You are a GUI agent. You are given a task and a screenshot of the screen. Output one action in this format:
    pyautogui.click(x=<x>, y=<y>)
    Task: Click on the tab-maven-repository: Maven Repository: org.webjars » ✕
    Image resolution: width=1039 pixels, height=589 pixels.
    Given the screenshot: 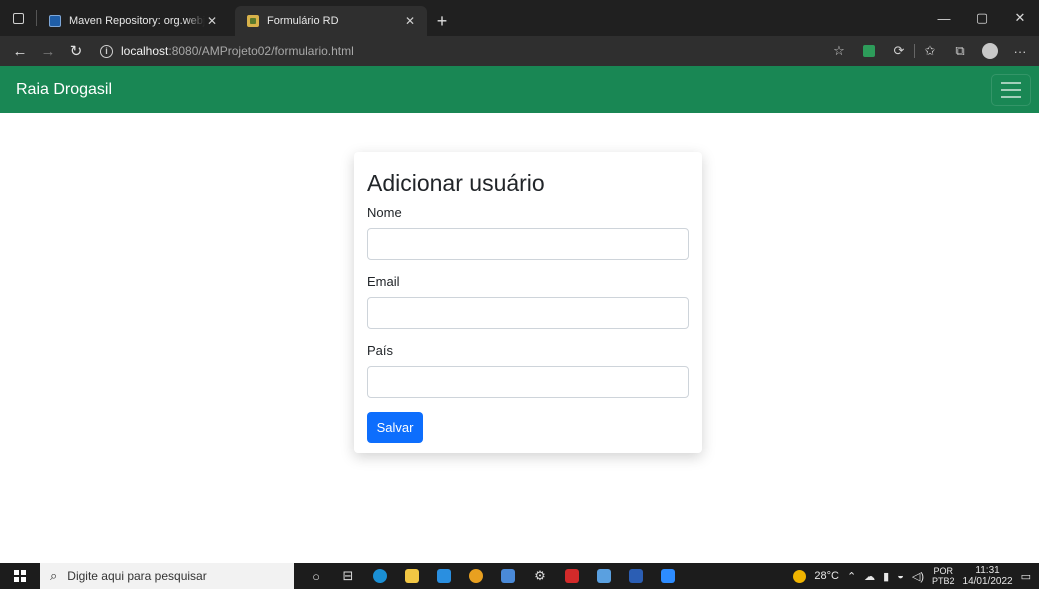 What is the action you would take?
    pyautogui.click(x=133, y=21)
    